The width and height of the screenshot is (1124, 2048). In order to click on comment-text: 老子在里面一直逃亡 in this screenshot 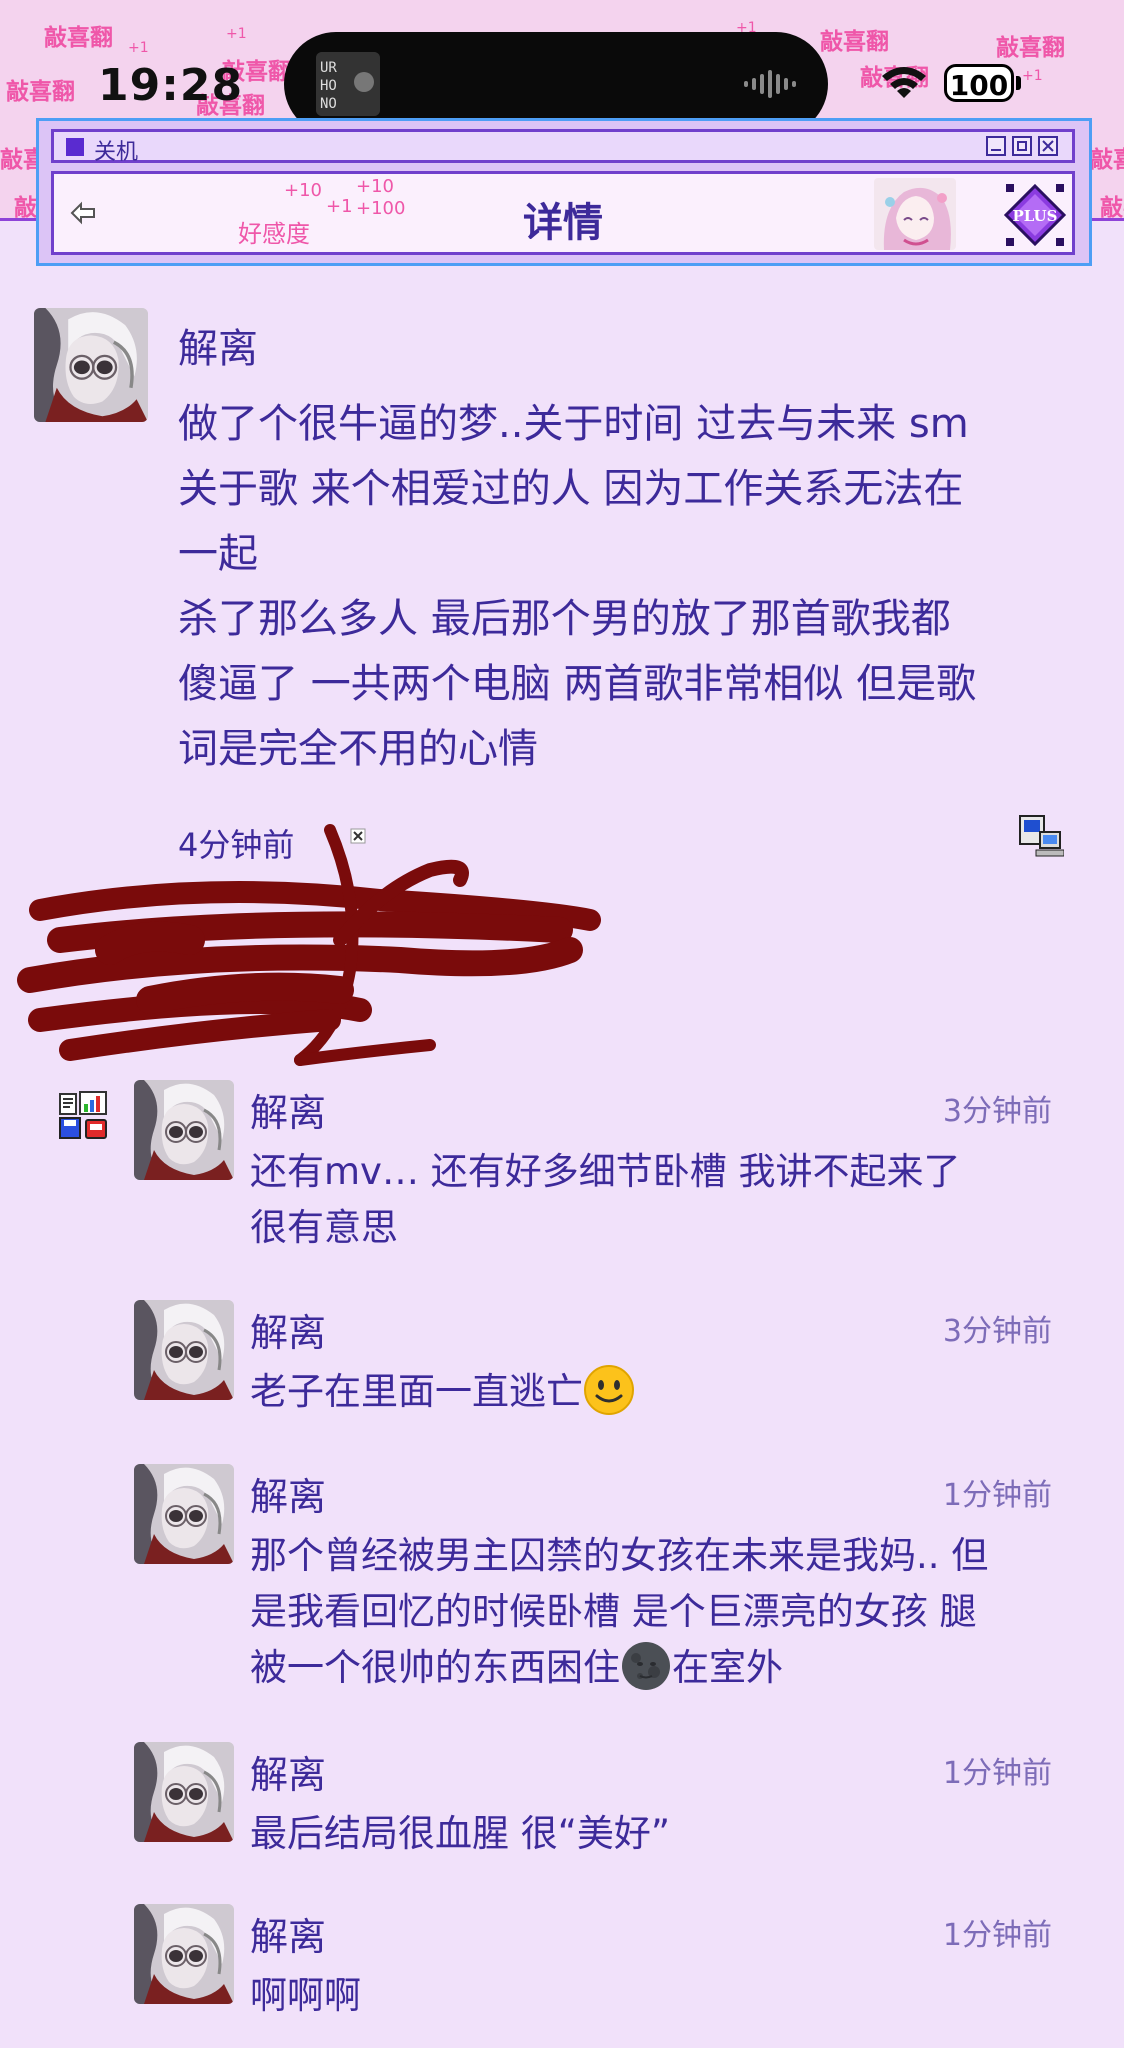, I will do `click(680, 1392)`.